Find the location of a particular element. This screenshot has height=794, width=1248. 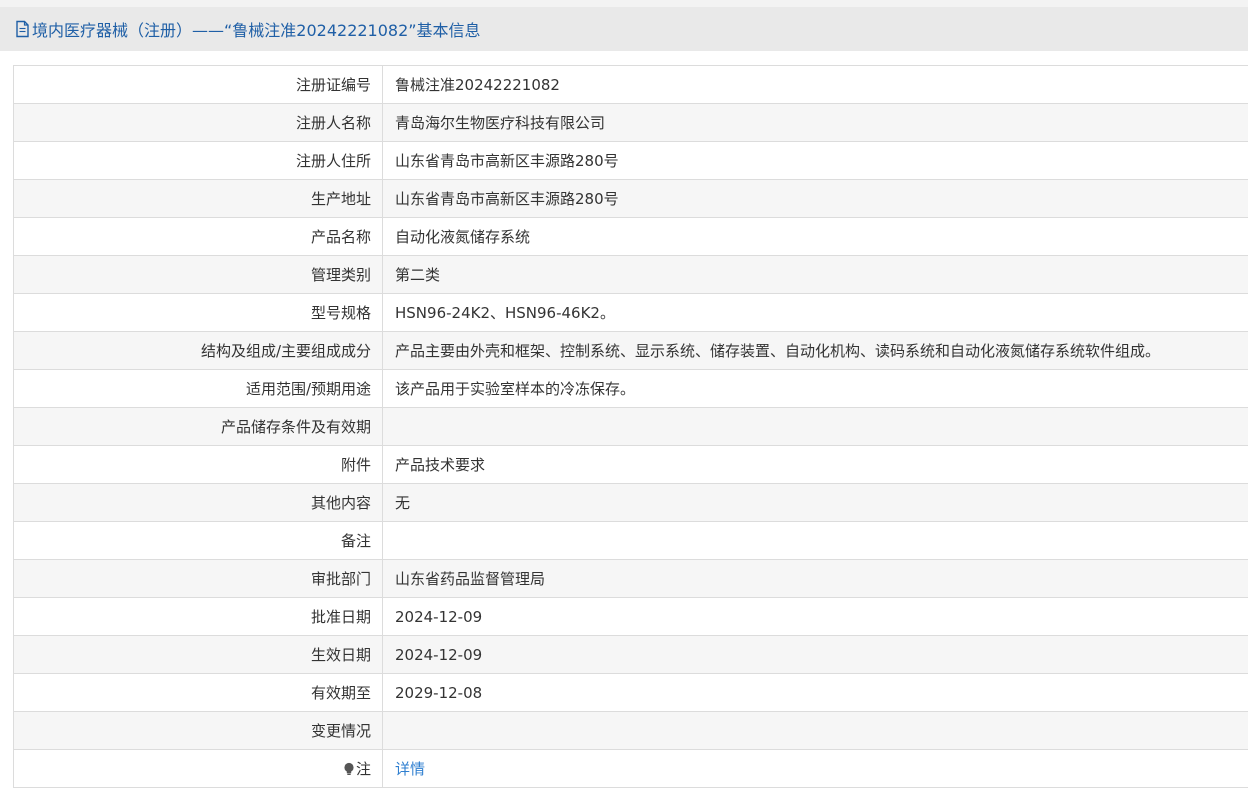

field-value: 自动化液氮储存系统 is located at coordinates (815, 236).